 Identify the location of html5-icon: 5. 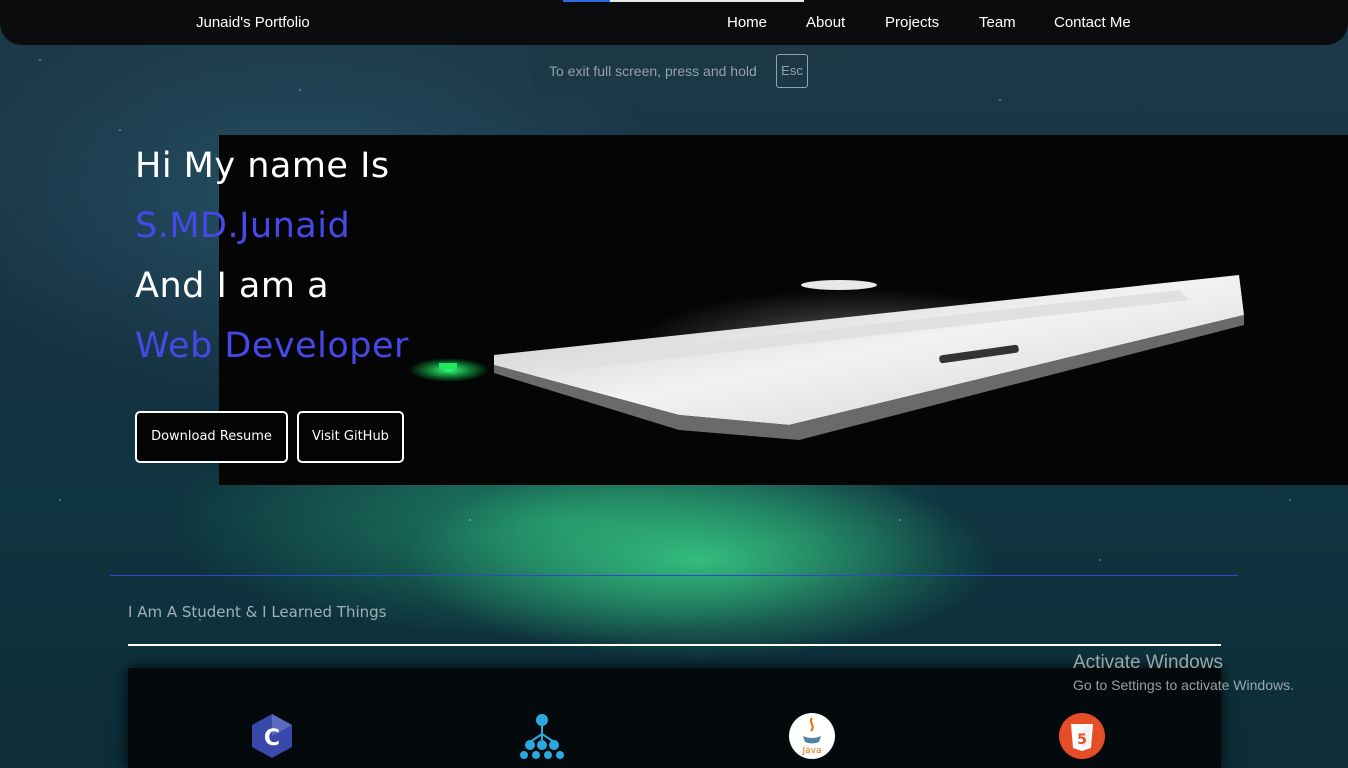
(1082, 736).